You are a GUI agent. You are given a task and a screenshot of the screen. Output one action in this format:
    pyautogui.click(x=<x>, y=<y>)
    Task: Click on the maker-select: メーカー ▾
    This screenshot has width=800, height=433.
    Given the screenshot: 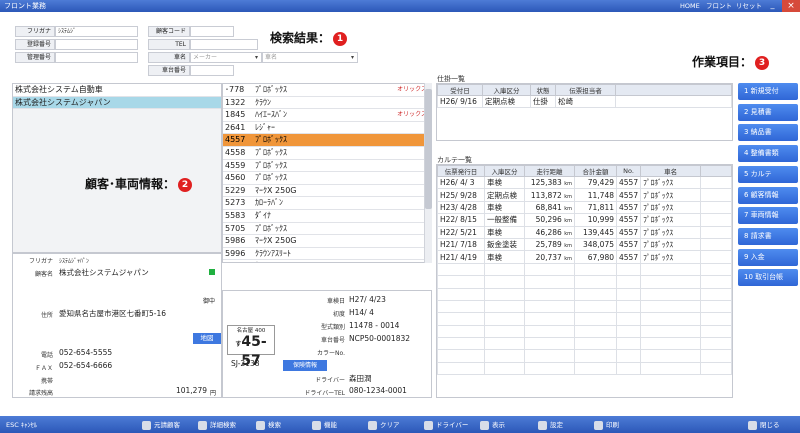 What is the action you would take?
    pyautogui.click(x=226, y=57)
    